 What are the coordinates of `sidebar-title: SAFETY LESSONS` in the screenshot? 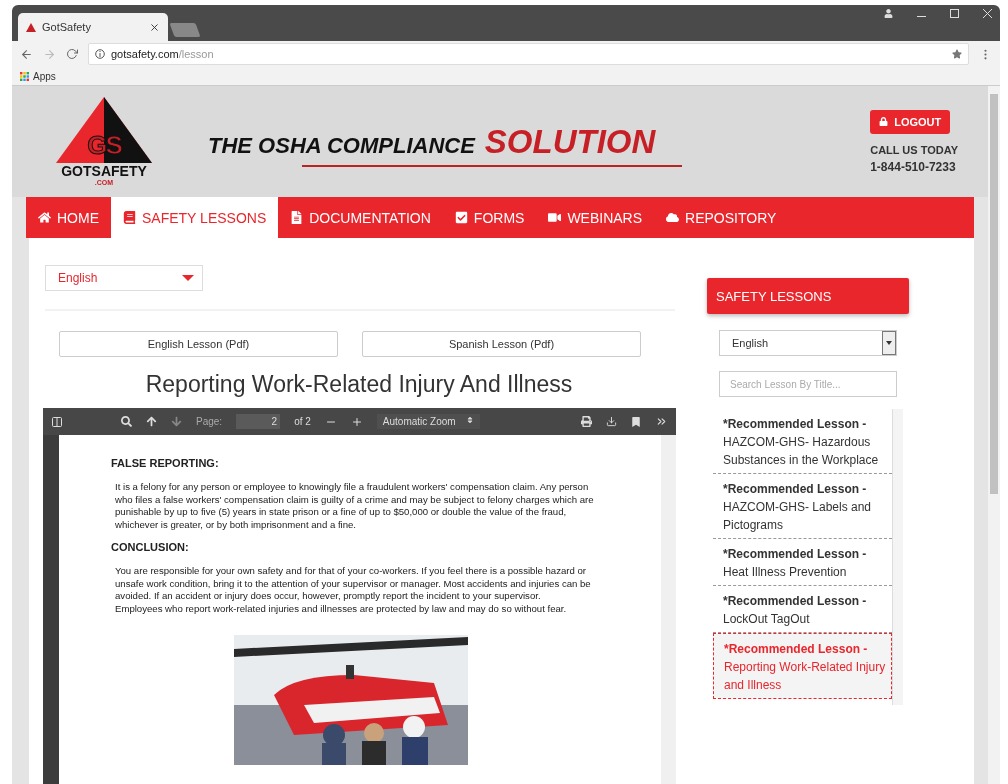 It's located at (808, 296).